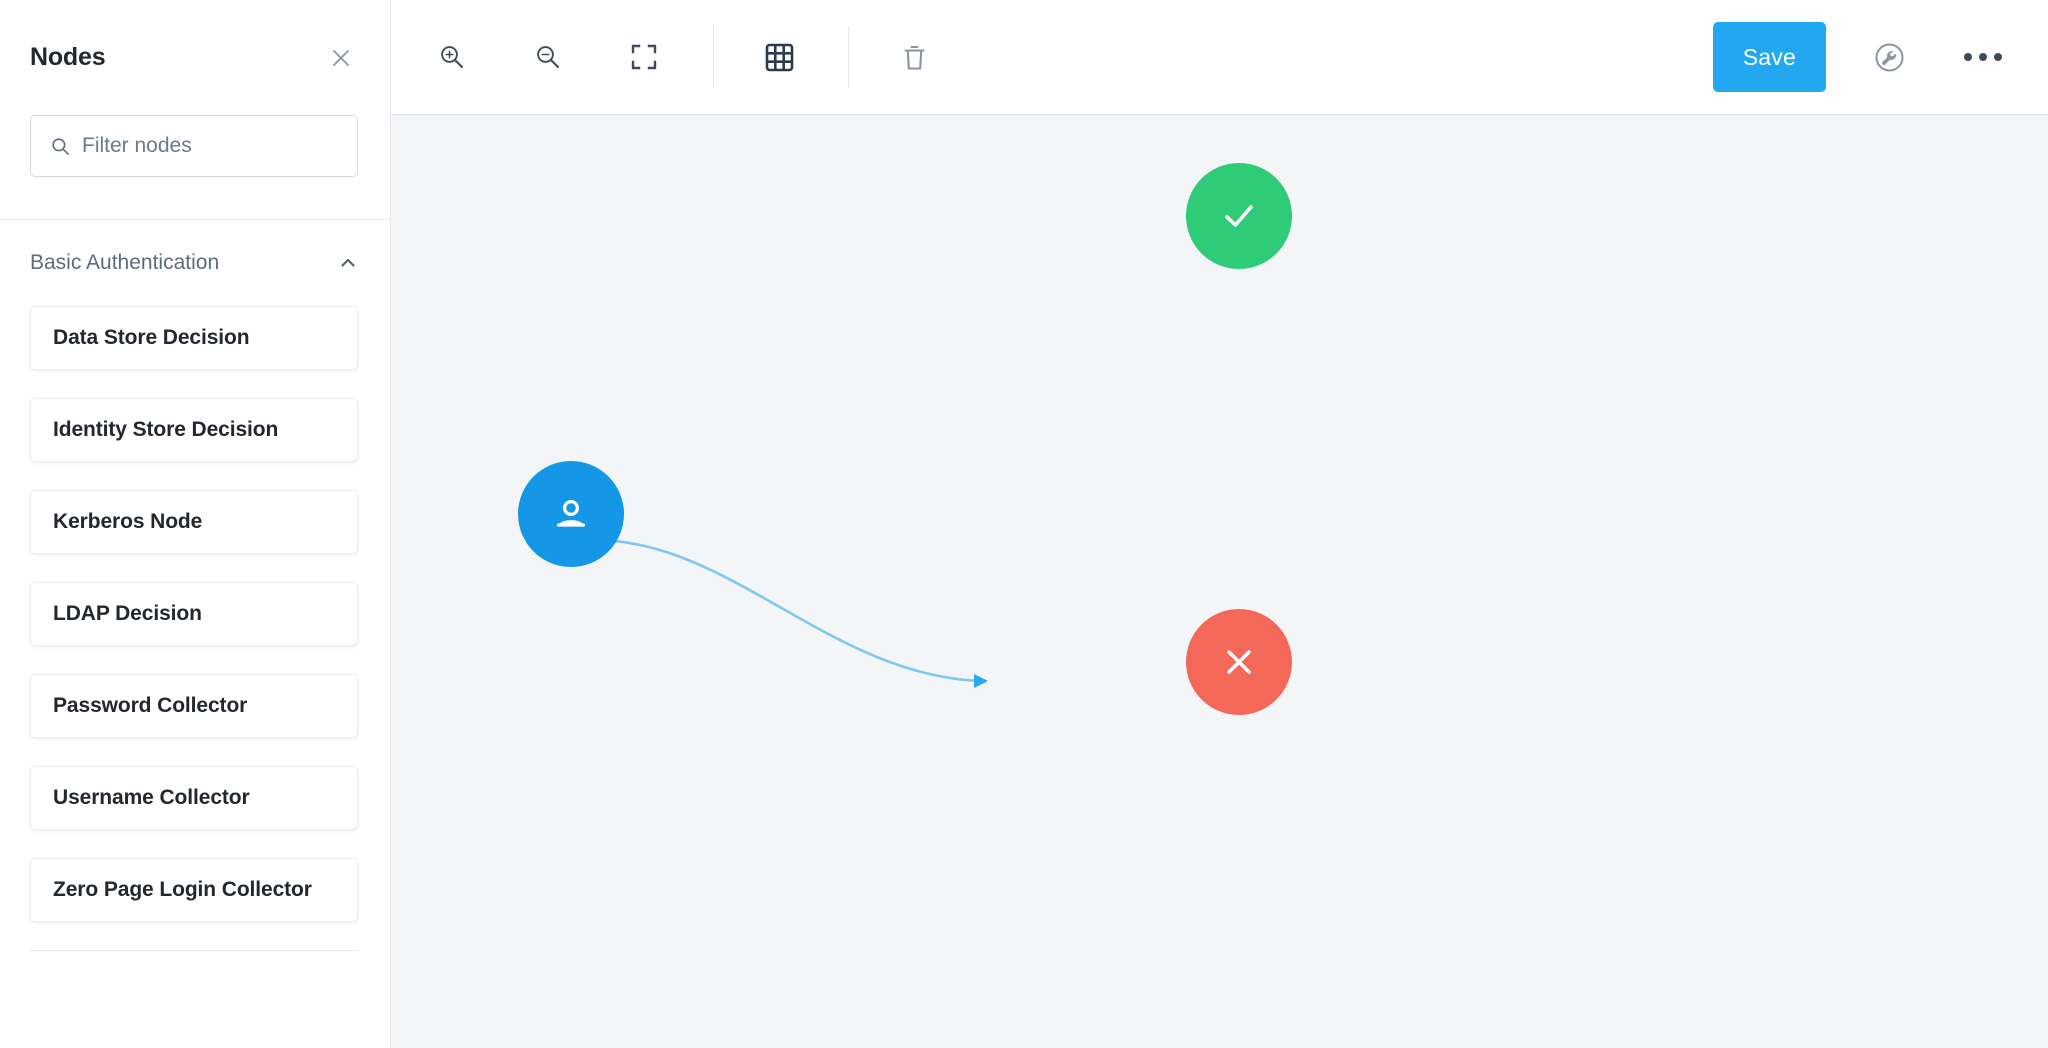  I want to click on flow-node-start, so click(571, 514).